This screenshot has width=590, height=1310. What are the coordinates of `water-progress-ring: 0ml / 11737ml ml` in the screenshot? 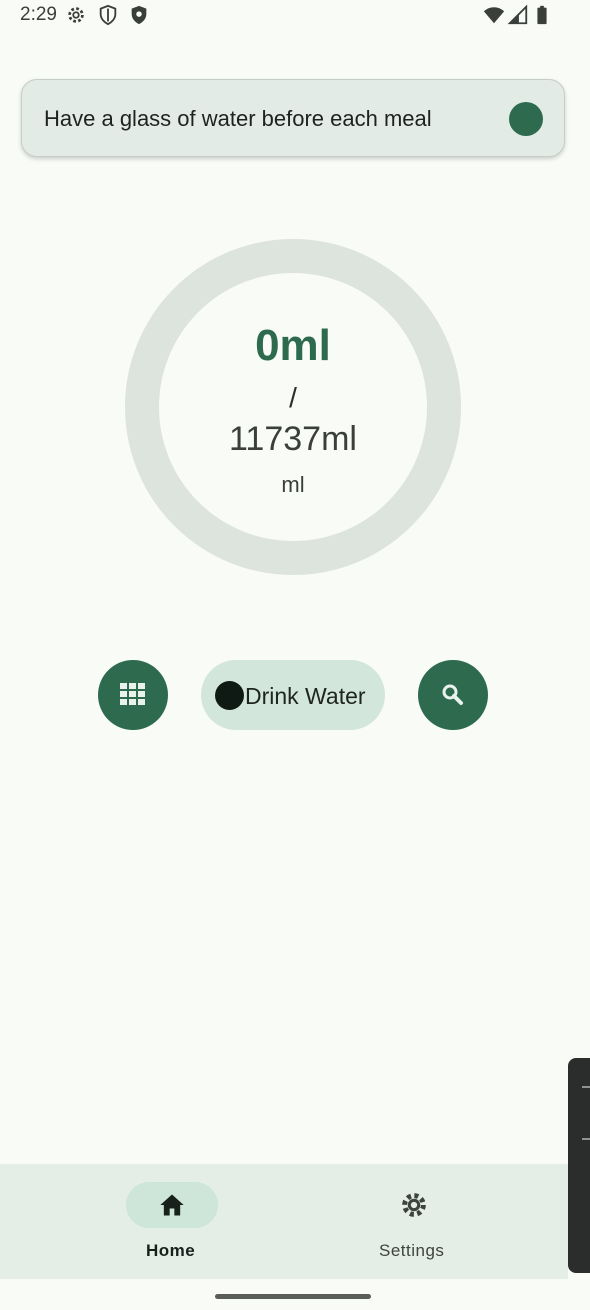 It's located at (293, 407).